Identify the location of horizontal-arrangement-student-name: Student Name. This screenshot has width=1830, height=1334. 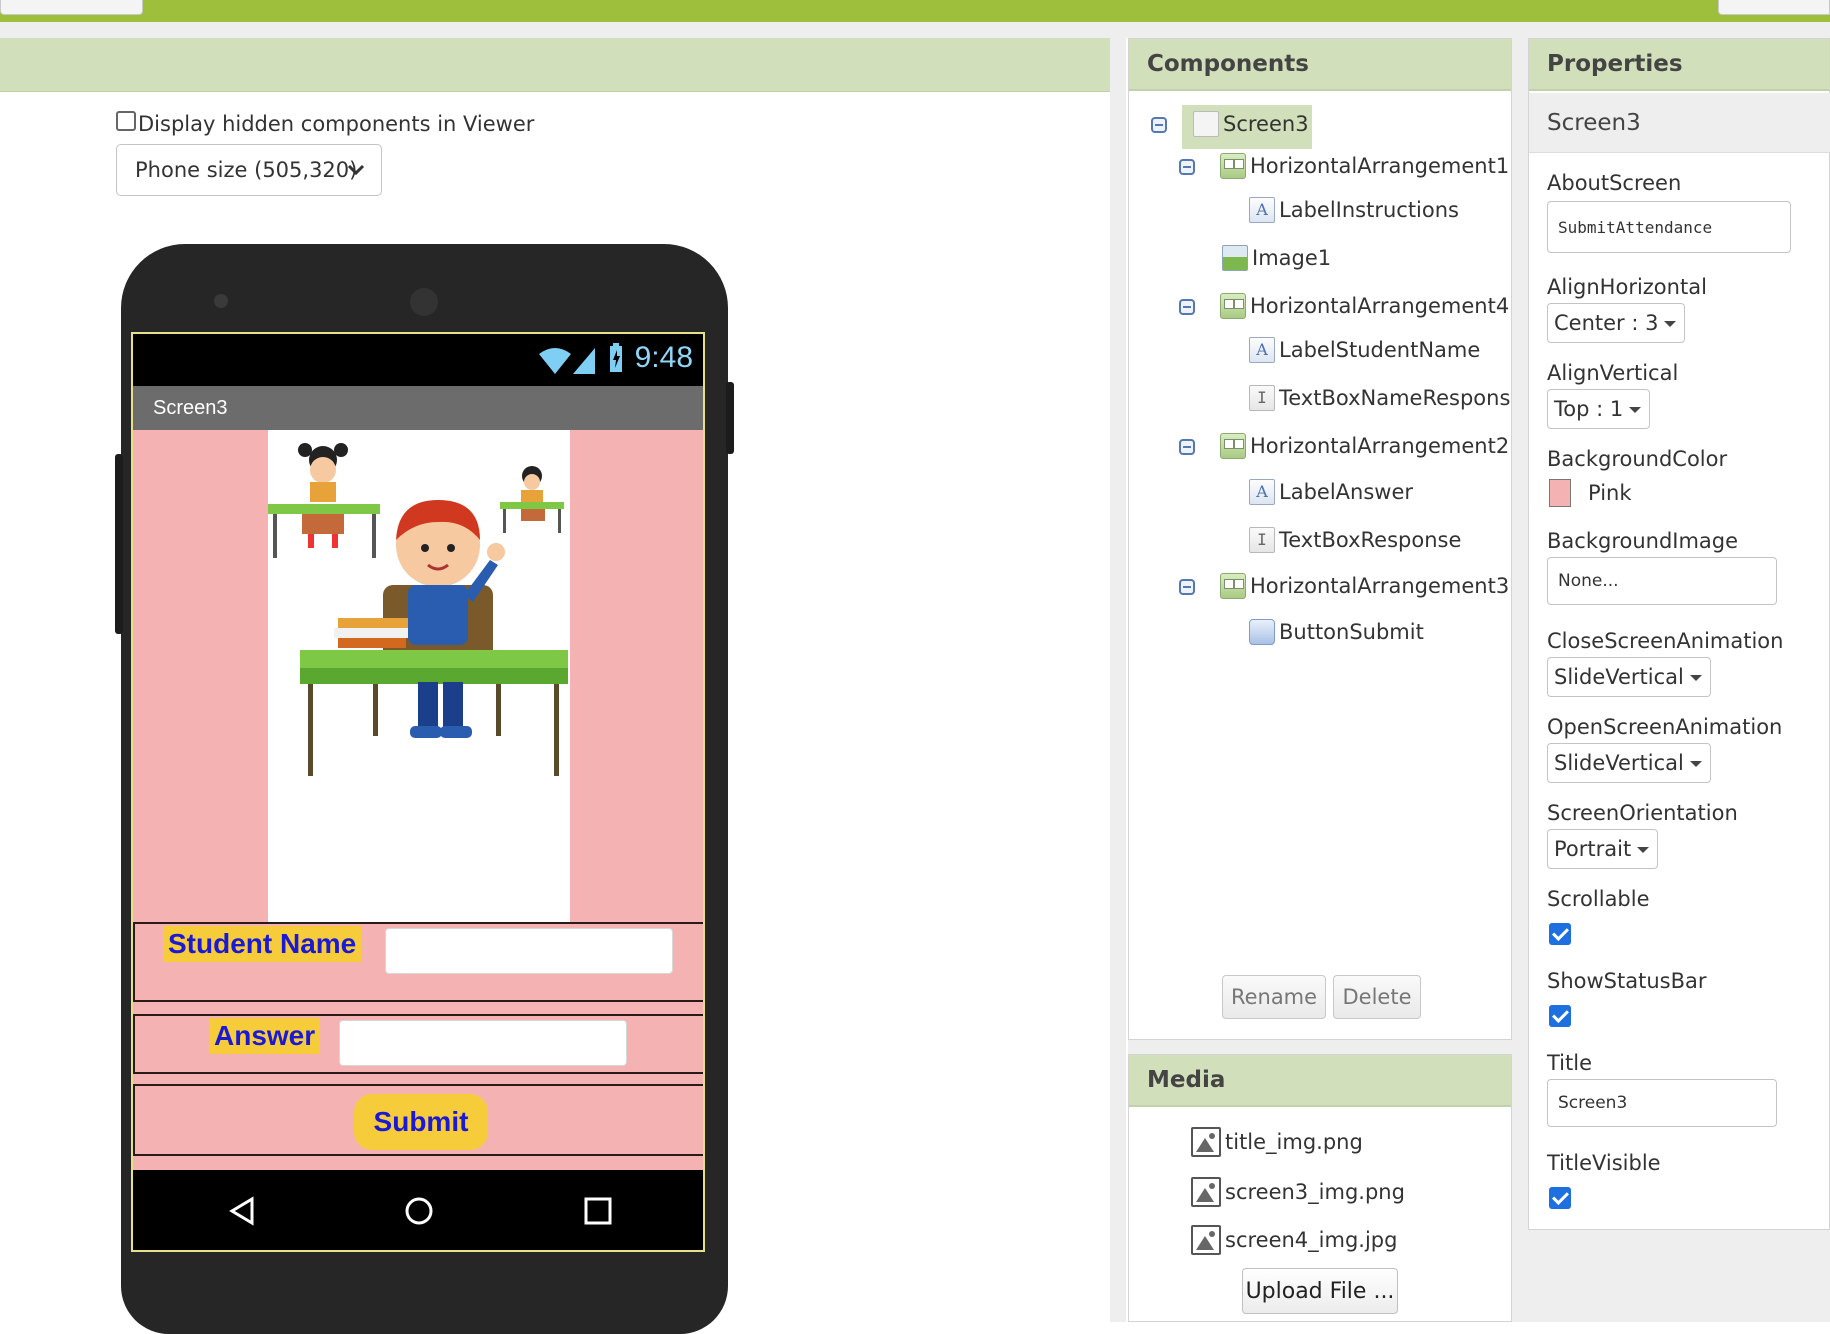
(418, 962).